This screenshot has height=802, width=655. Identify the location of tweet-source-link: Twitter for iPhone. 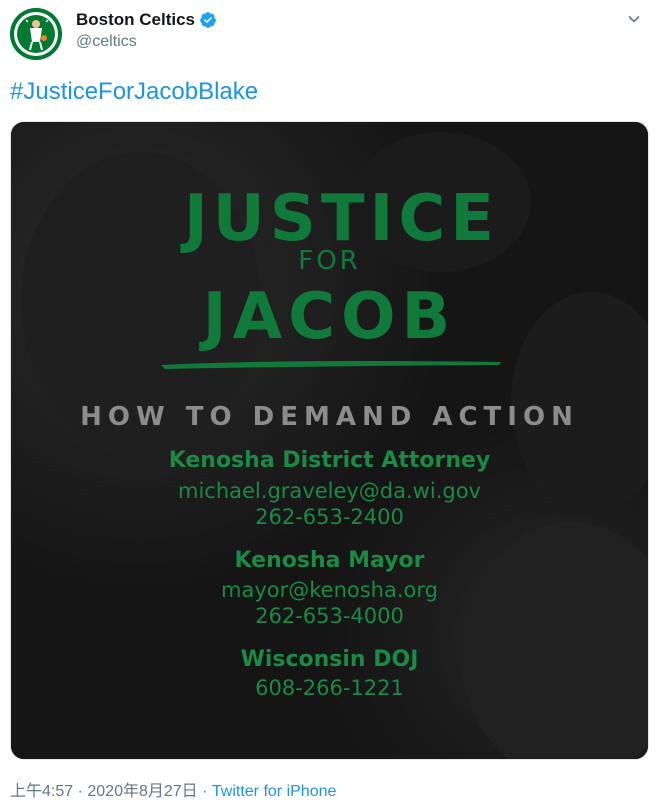
(274, 791).